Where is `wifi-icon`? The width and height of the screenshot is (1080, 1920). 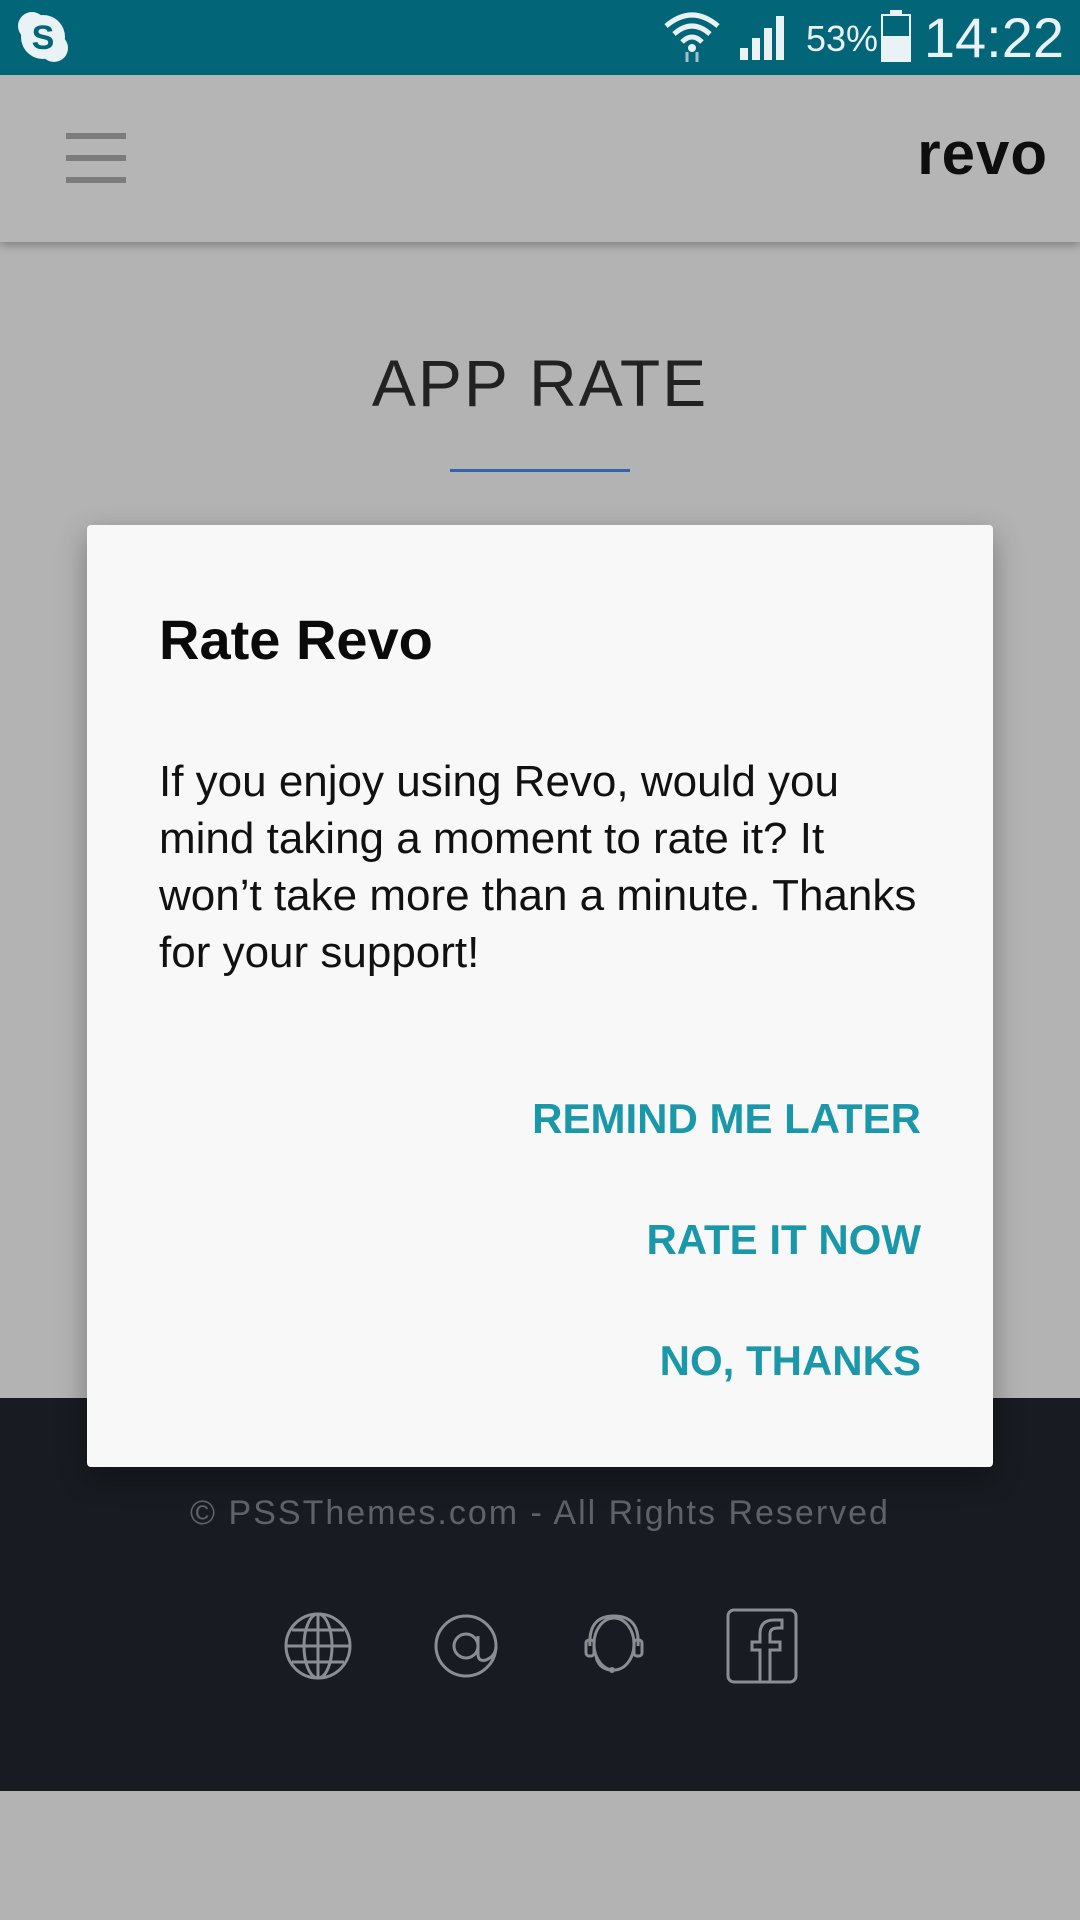
wifi-icon is located at coordinates (692, 37).